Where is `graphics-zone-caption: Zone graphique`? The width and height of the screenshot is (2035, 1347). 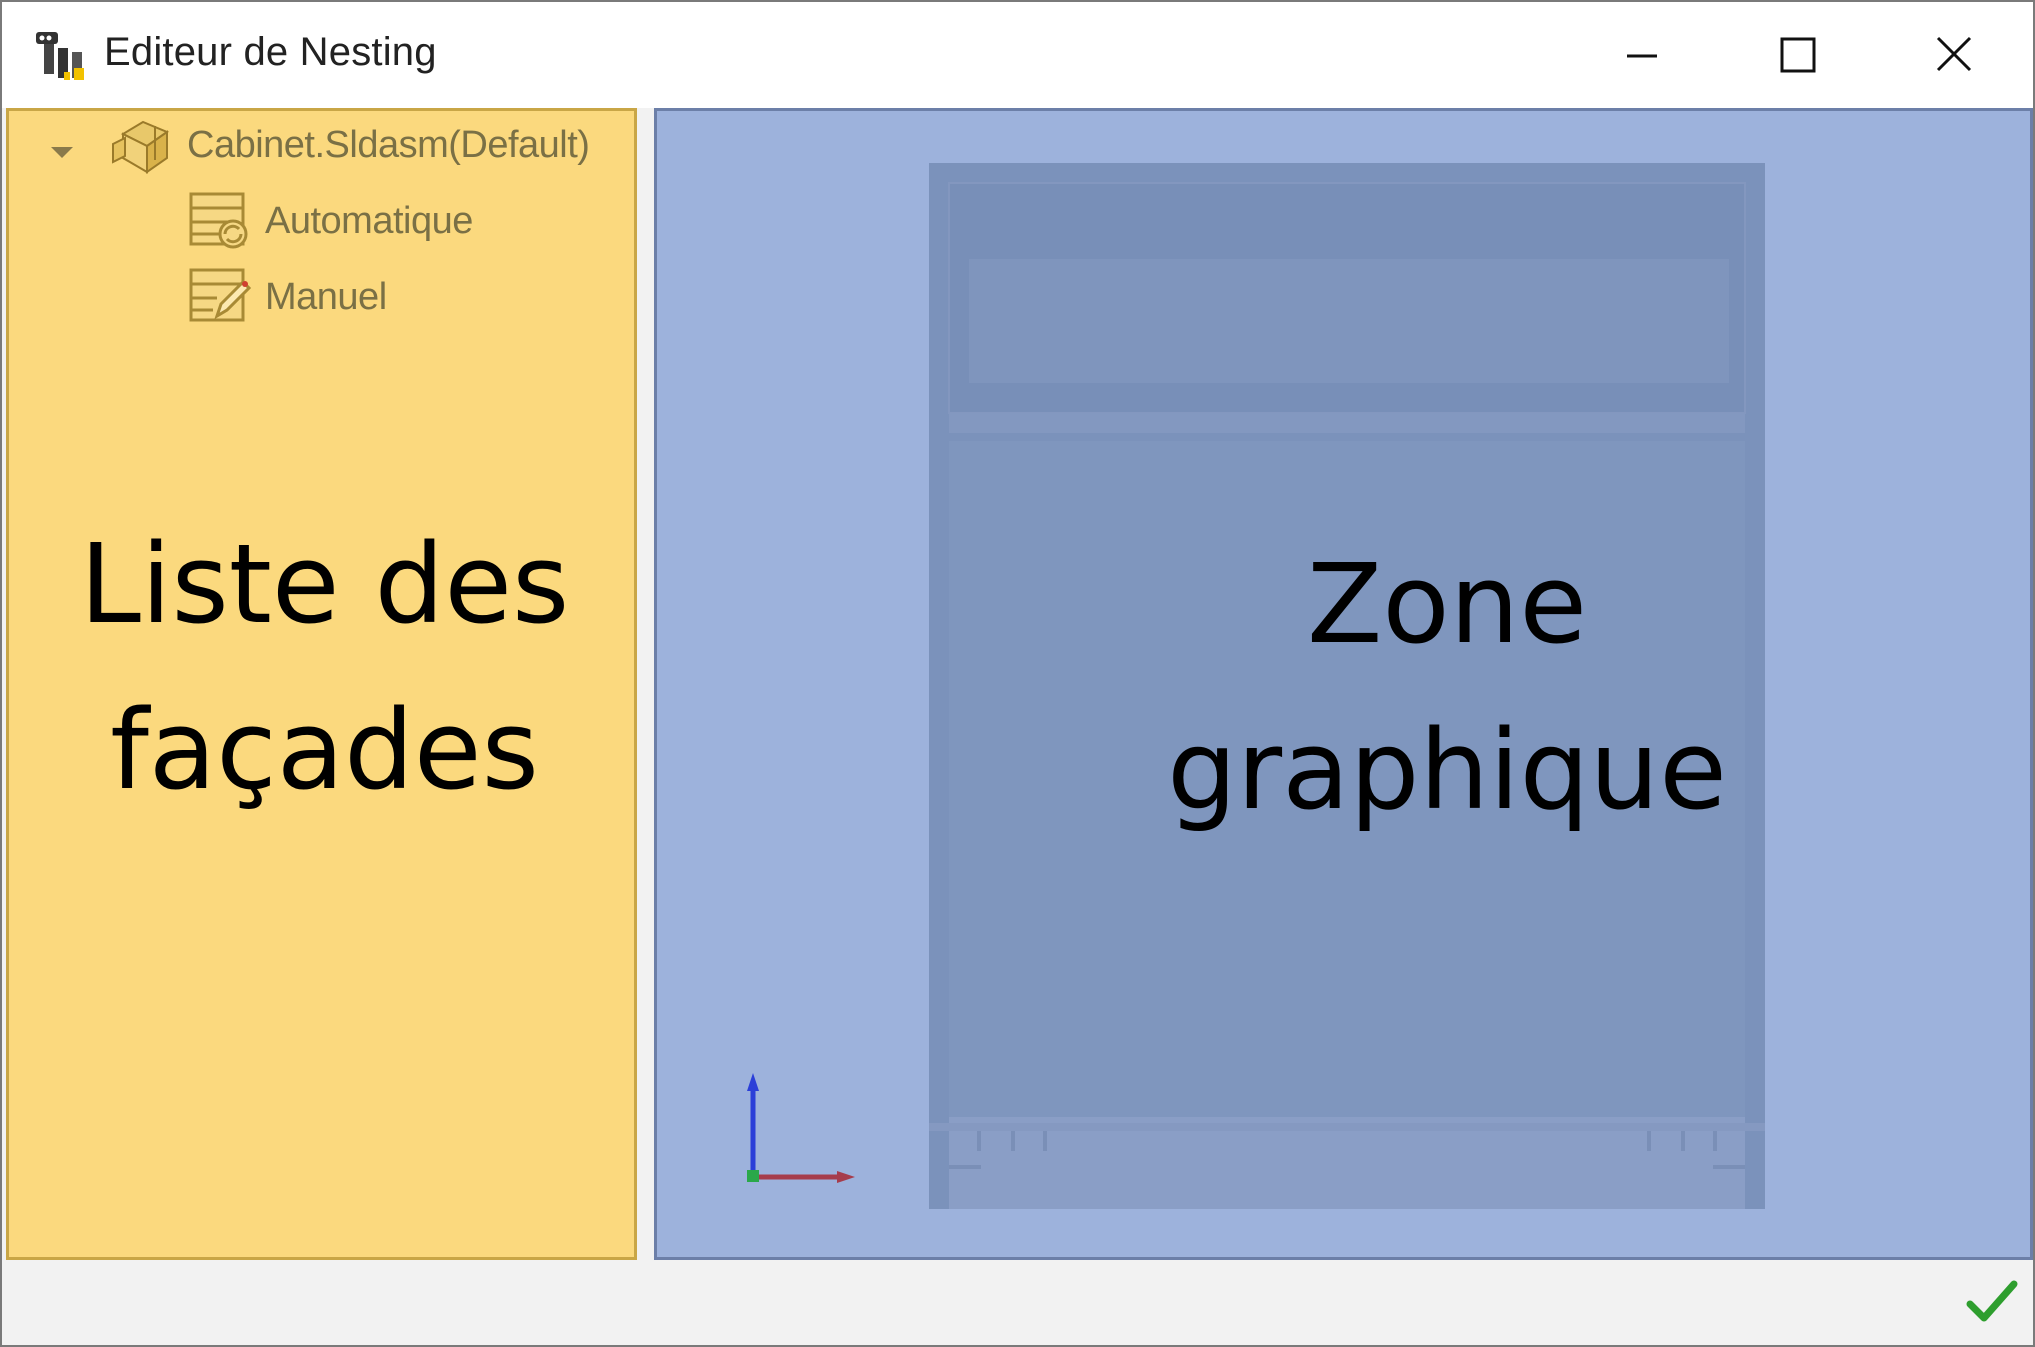 graphics-zone-caption: Zone graphique is located at coordinates (1447, 687).